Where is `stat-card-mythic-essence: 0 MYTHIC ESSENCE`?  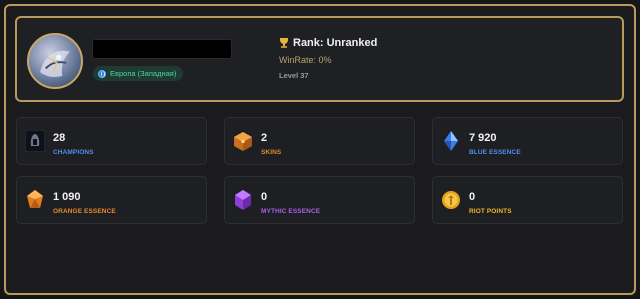
stat-card-mythic-essence: 0 MYTHIC ESSENCE is located at coordinates (319, 200).